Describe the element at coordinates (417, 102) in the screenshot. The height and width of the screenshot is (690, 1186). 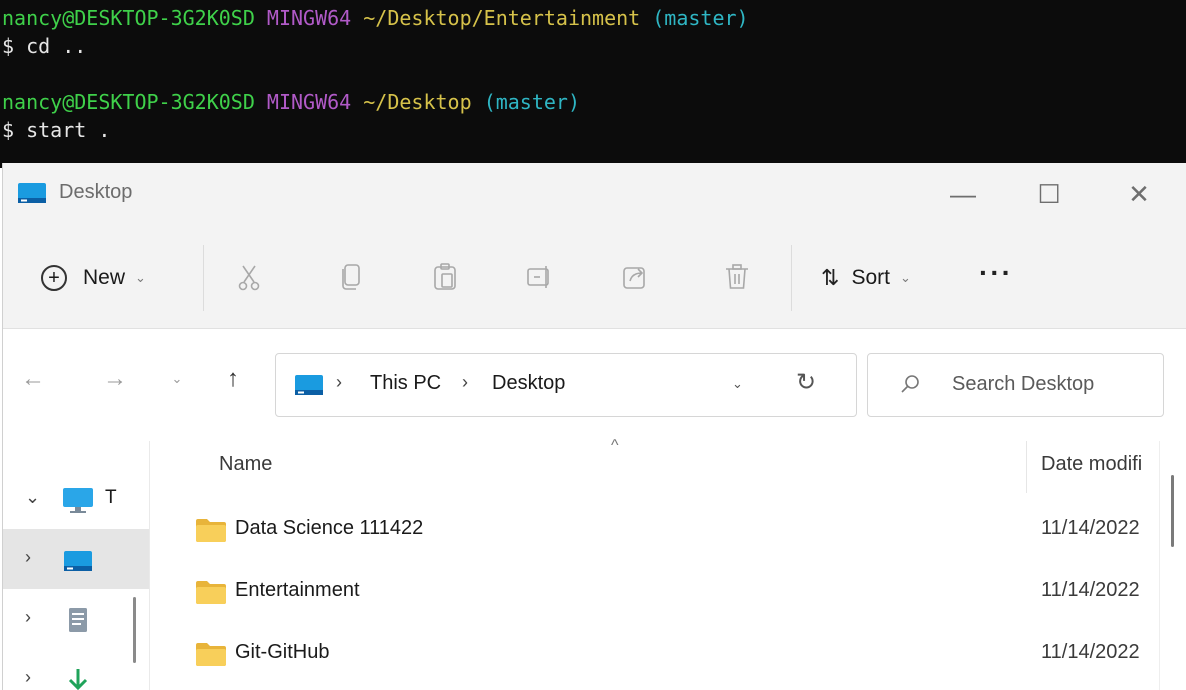
I see `prompt-path: ~/Desktop` at that location.